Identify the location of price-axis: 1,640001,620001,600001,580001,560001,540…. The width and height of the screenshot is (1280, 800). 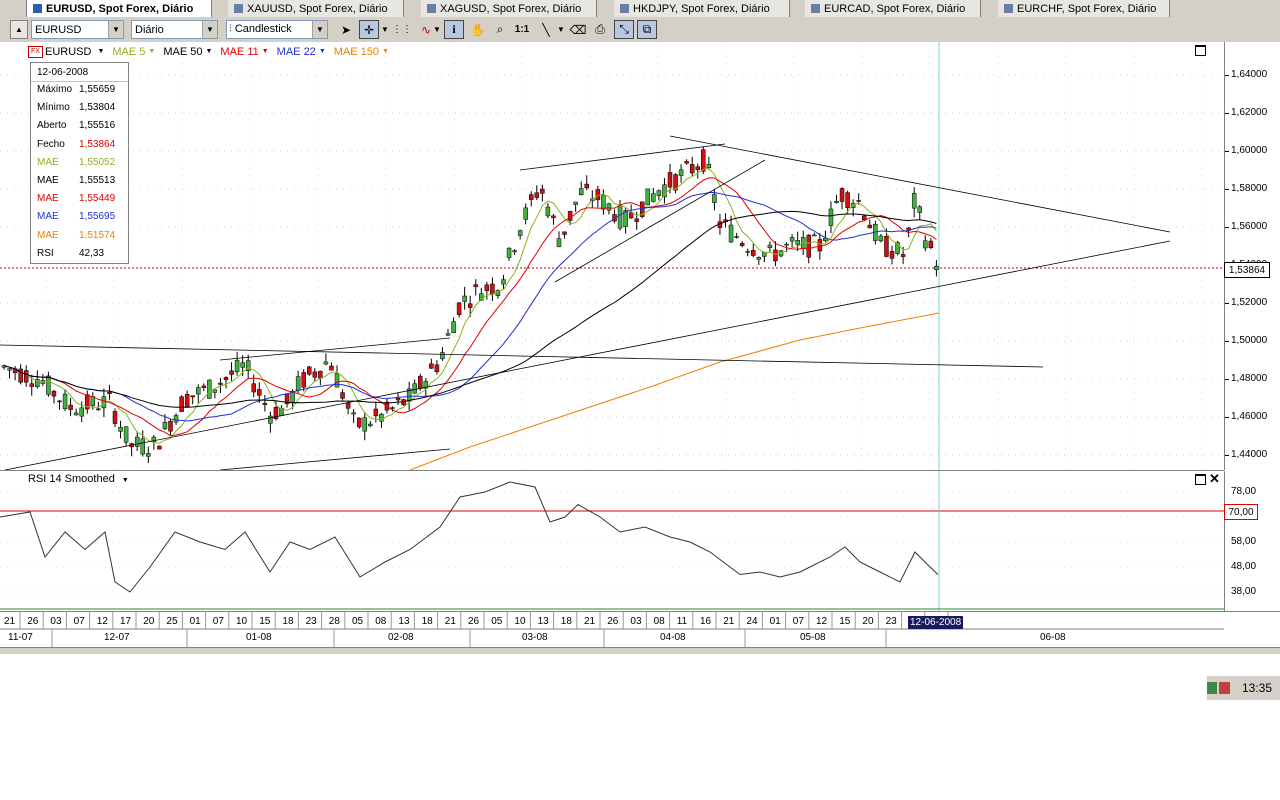
(1252, 256).